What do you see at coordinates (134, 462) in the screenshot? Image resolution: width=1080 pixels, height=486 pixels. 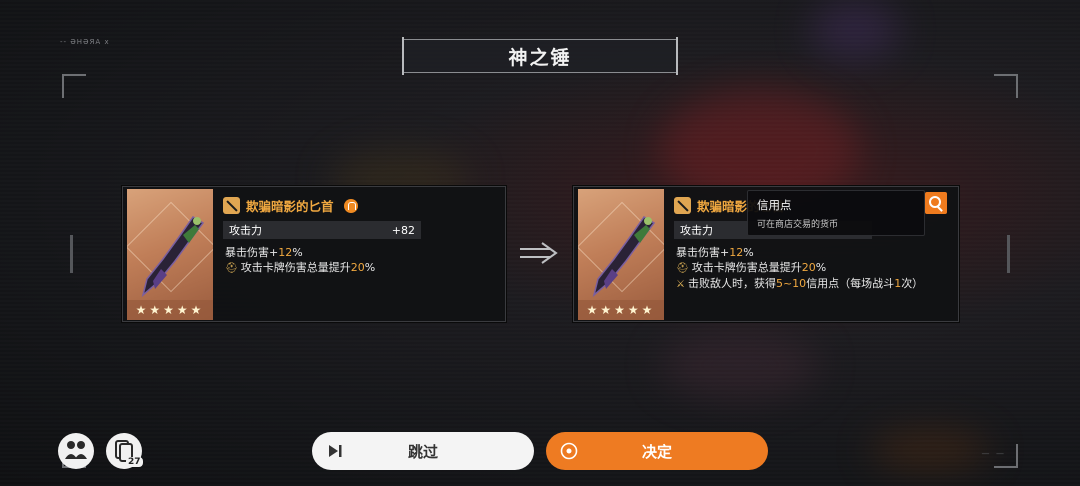 I see `deck-count-badge: 27` at bounding box center [134, 462].